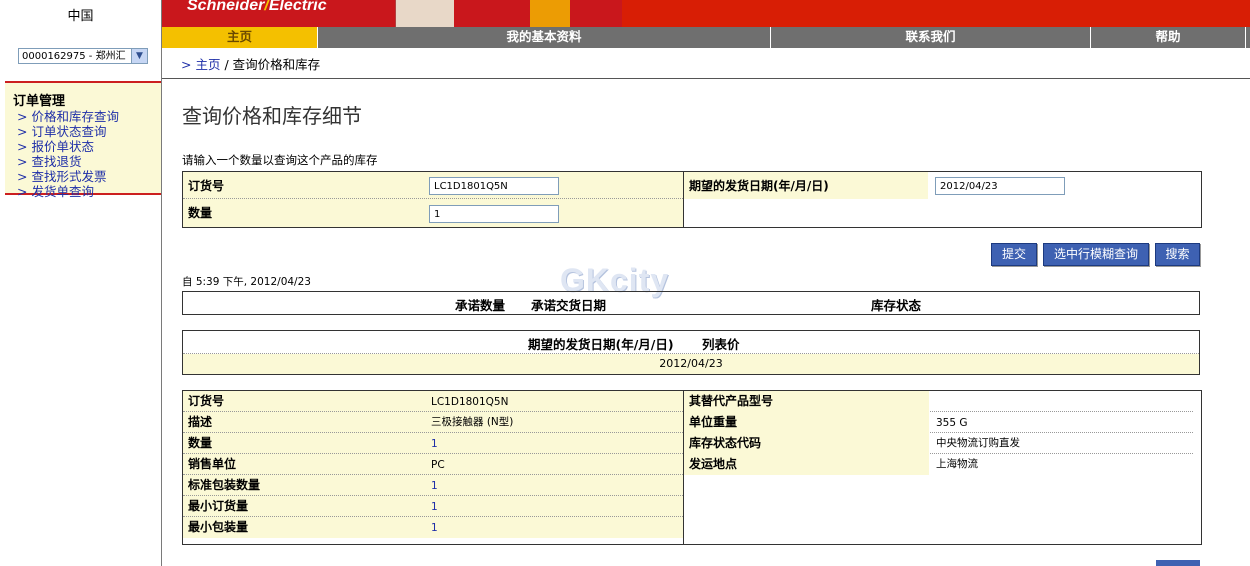 The image size is (1250, 566). Describe the element at coordinates (480, 305) in the screenshot. I see `col-promised-qty: 承诺数量` at that location.